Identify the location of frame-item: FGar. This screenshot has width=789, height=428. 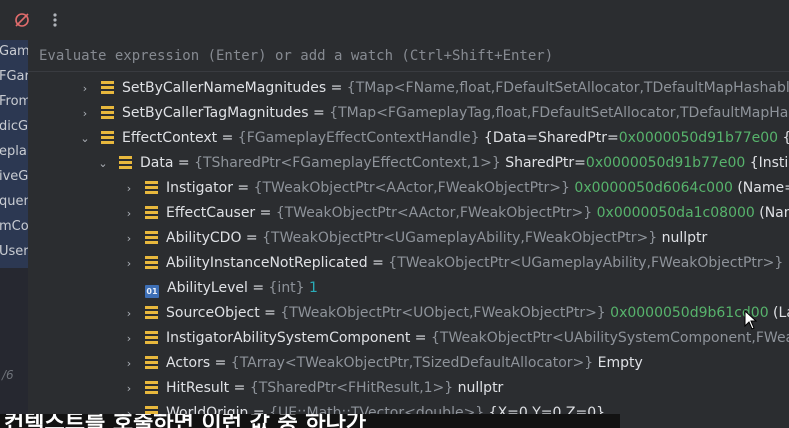
(14, 77).